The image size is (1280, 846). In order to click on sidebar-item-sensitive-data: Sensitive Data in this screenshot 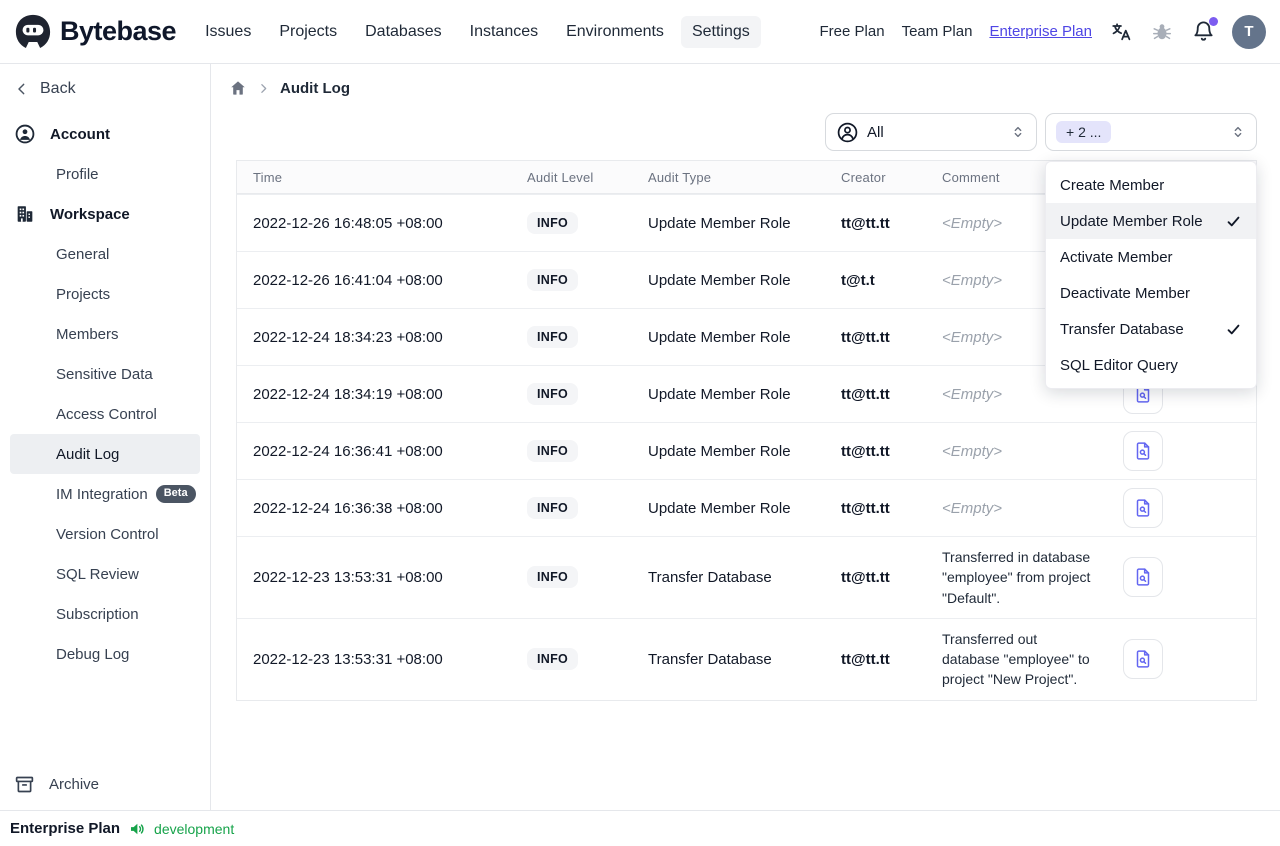, I will do `click(105, 374)`.